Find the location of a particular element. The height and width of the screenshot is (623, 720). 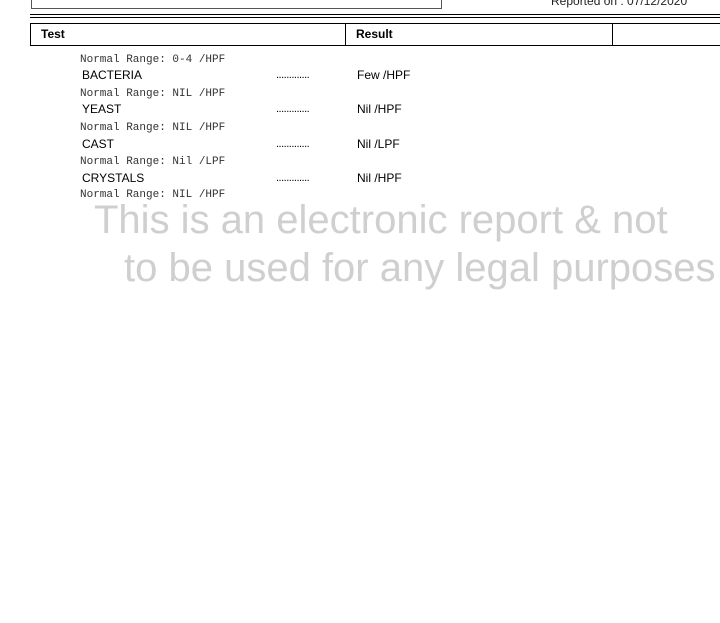

result-cast: Nil /LPF is located at coordinates (378, 144).